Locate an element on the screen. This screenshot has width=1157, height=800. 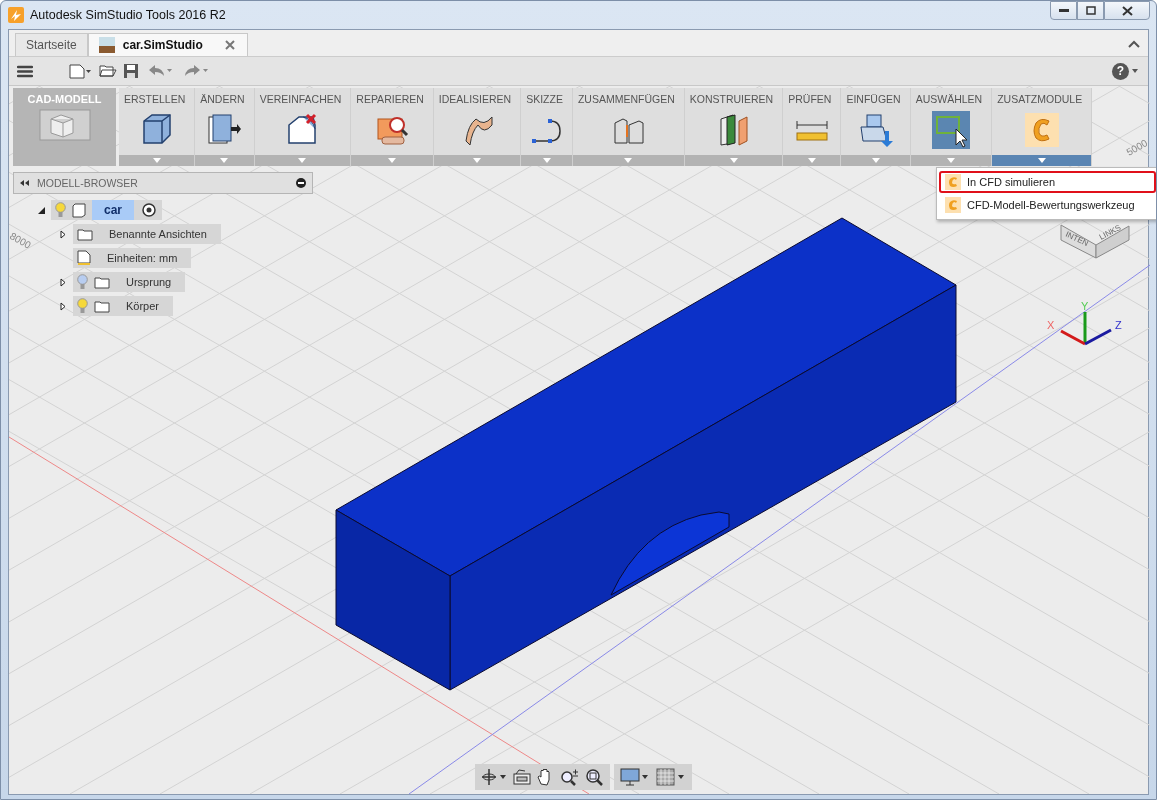
new-file-icon is located at coordinates (80, 71).